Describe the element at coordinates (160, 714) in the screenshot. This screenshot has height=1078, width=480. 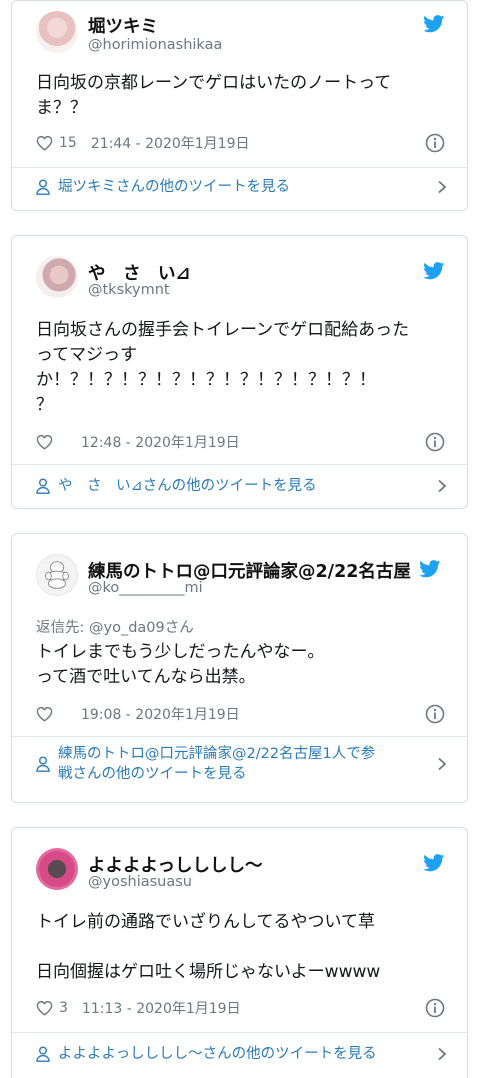
I see `timestamp: 19:08 - 2020年1月19日` at that location.